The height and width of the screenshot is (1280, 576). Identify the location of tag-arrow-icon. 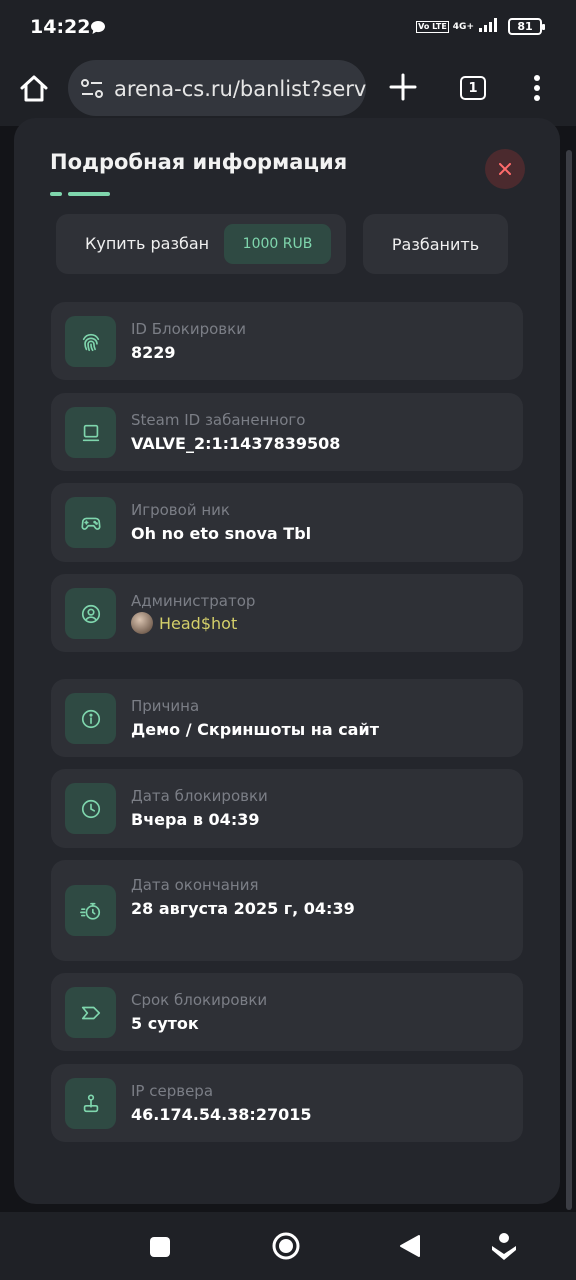
(90, 1012).